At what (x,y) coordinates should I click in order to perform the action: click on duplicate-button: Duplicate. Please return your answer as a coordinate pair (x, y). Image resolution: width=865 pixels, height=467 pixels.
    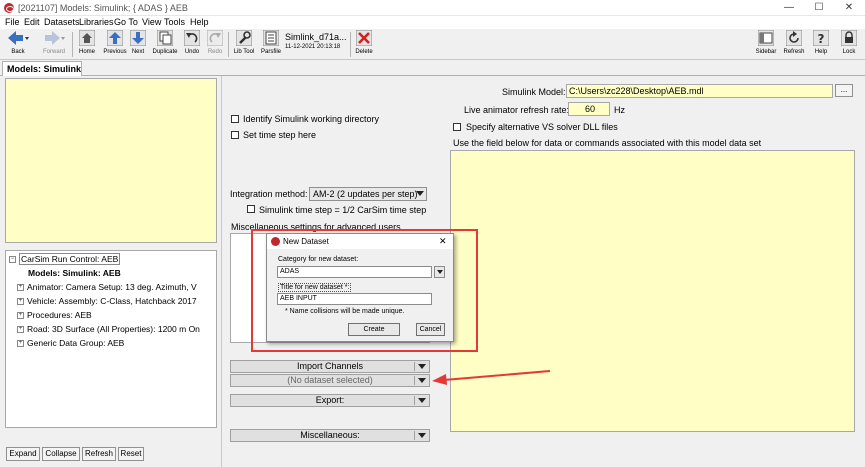
    Looking at the image, I should click on (165, 44).